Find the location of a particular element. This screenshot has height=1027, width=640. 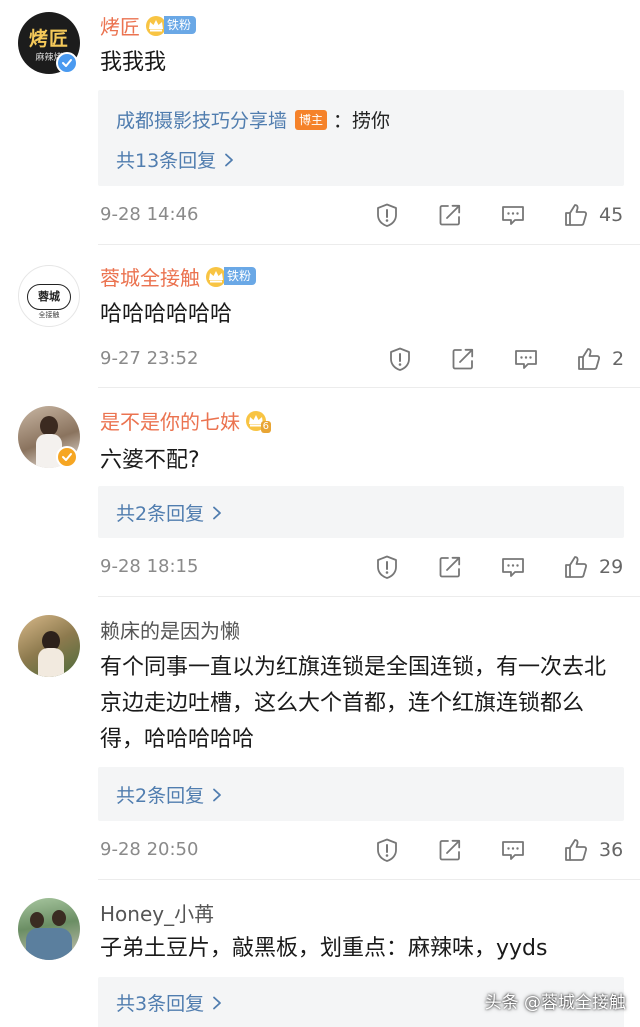

comment-text: 六婆不配? is located at coordinates (150, 460).